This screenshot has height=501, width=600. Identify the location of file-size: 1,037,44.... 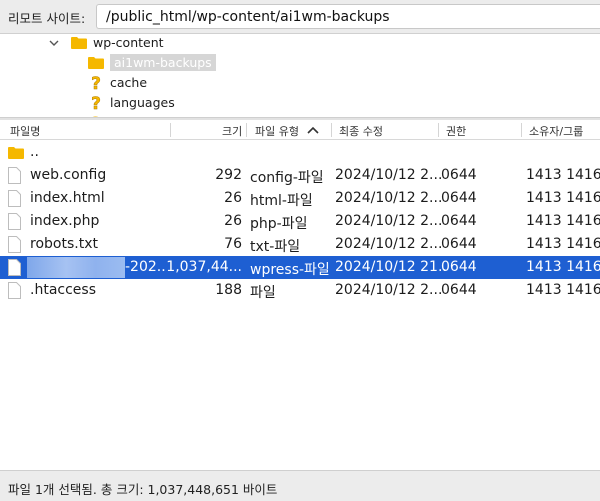
(204, 267).